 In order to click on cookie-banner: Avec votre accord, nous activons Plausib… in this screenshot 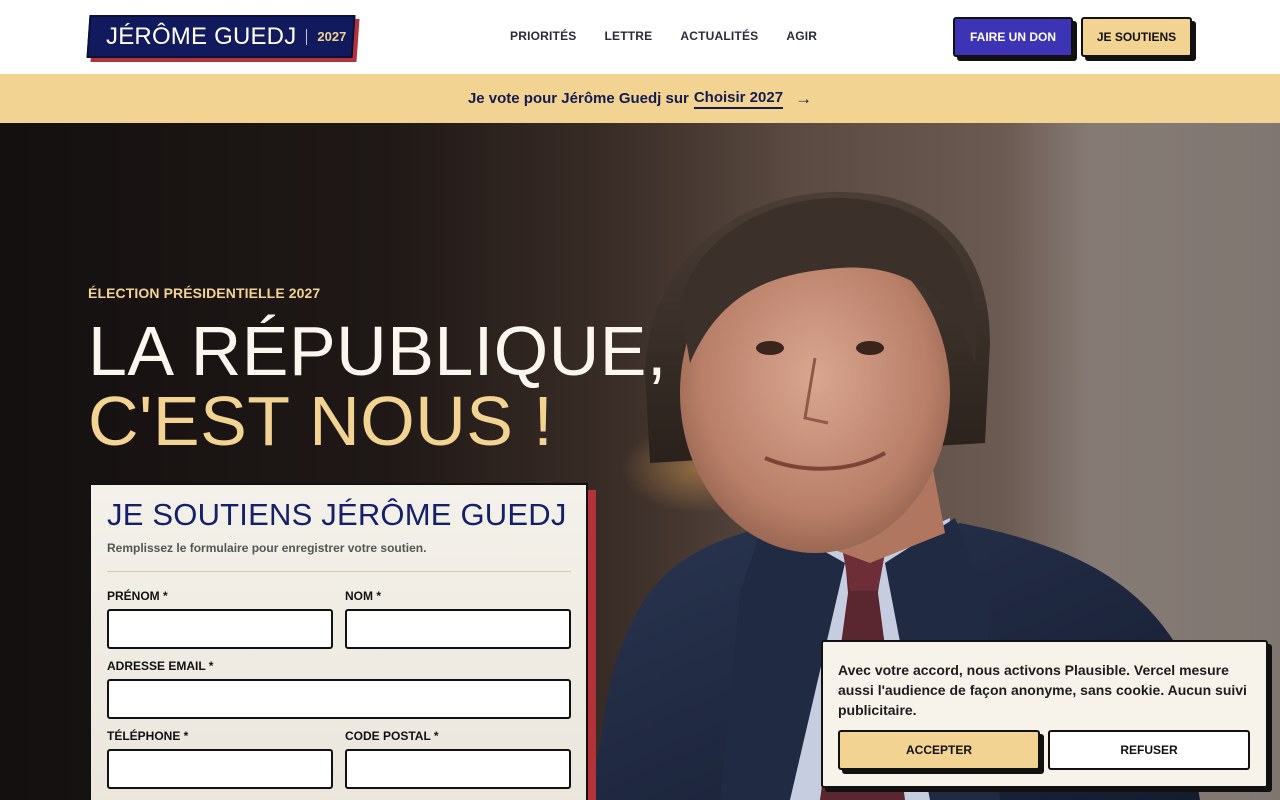, I will do `click(1044, 714)`.